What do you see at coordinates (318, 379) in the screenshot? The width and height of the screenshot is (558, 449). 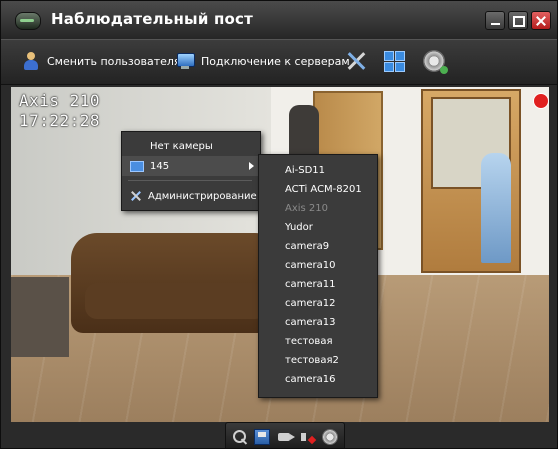 I see `submenu-item-camera: camera16` at bounding box center [318, 379].